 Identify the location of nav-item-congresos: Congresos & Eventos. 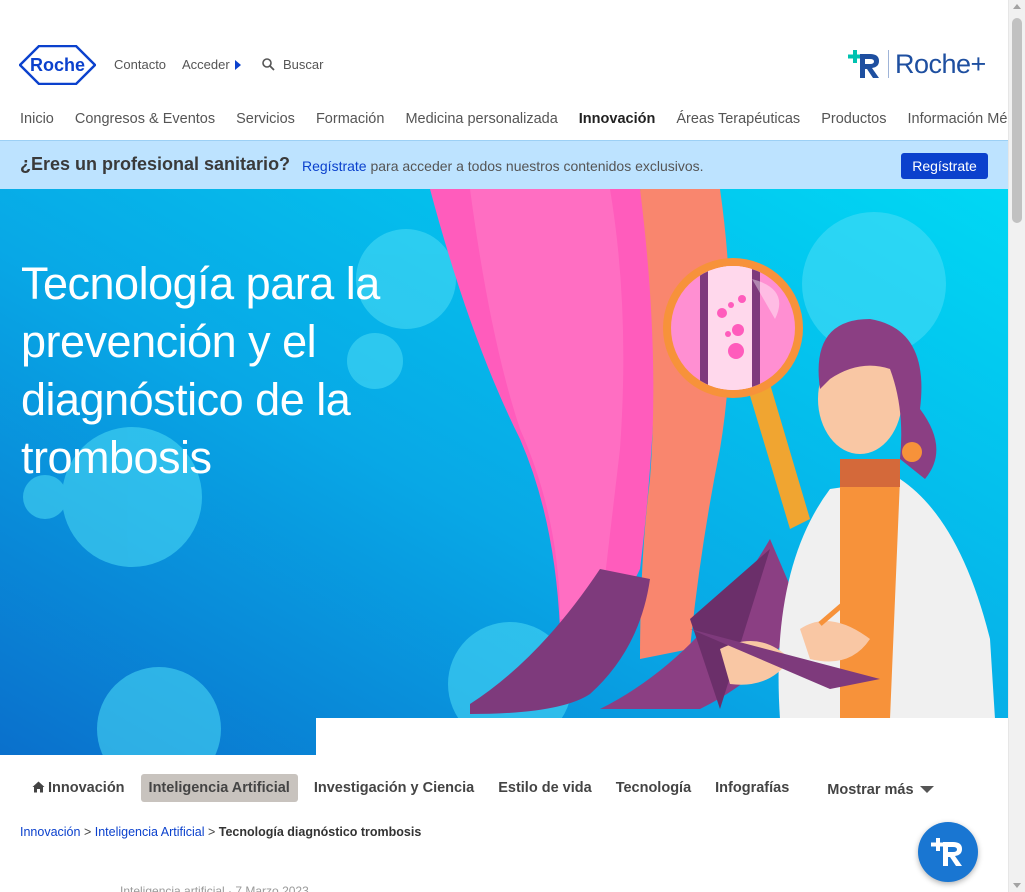
(145, 119).